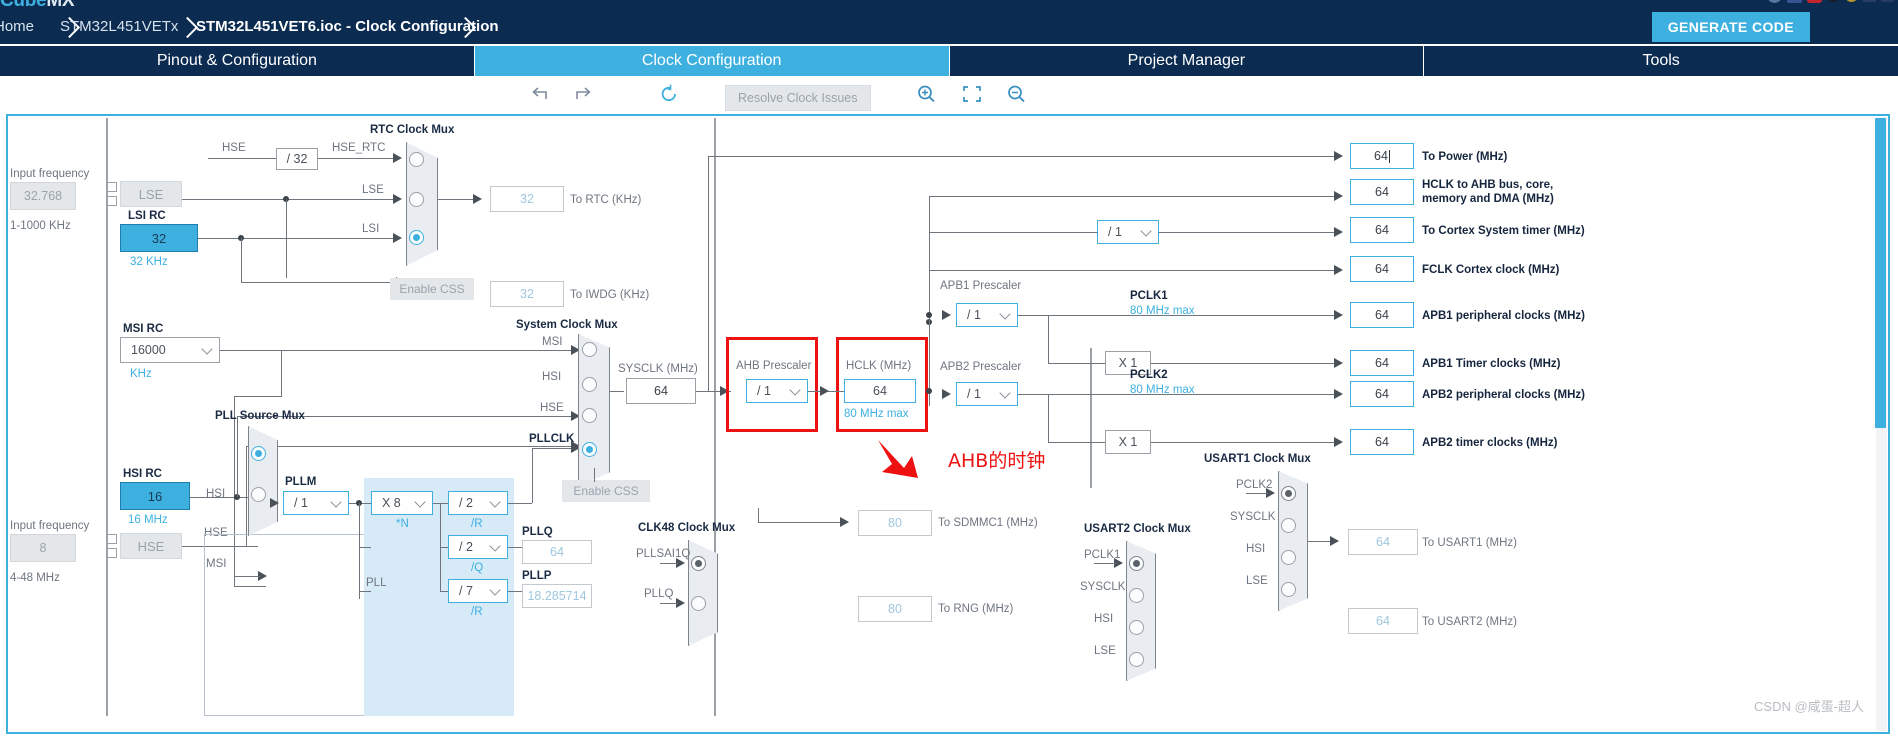 The image size is (1898, 739). Describe the element at coordinates (1382, 315) in the screenshot. I see `output-box-4: 64` at that location.